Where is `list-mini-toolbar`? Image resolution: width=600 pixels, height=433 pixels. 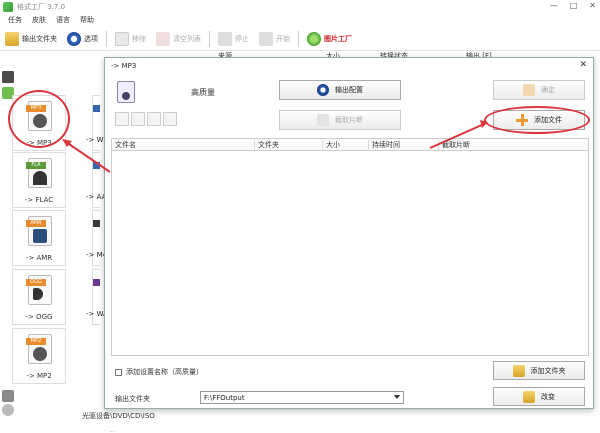 list-mini-toolbar is located at coordinates (146, 119).